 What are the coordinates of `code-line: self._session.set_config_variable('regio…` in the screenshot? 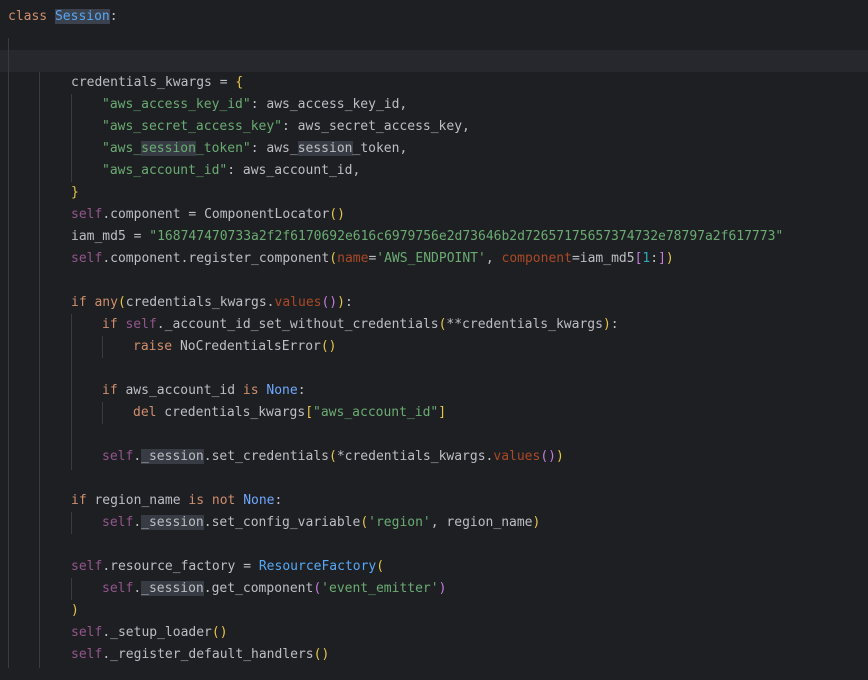 It's located at (321, 523).